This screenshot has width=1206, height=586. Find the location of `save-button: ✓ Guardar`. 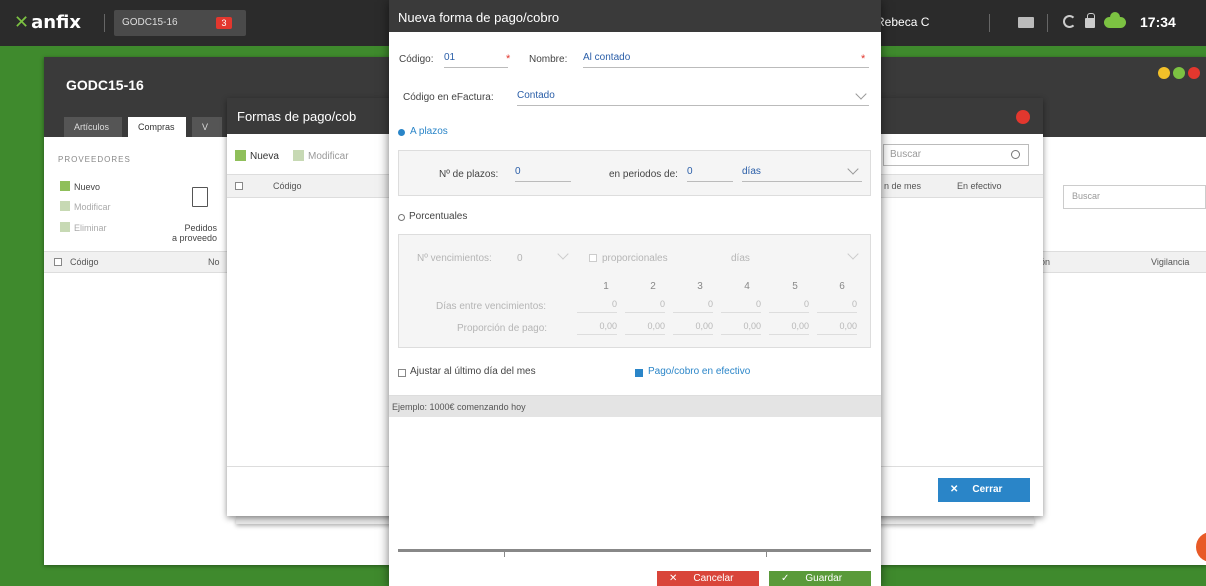

save-button: ✓ Guardar is located at coordinates (820, 578).